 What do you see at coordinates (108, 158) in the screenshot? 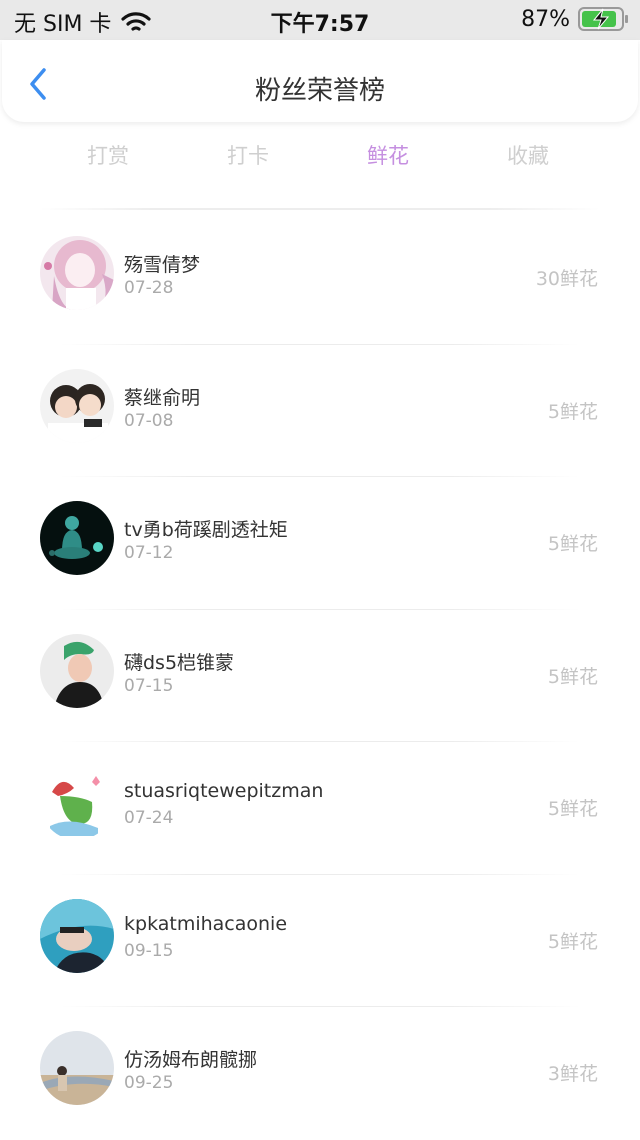
I see `tab-reward: 打赏` at bounding box center [108, 158].